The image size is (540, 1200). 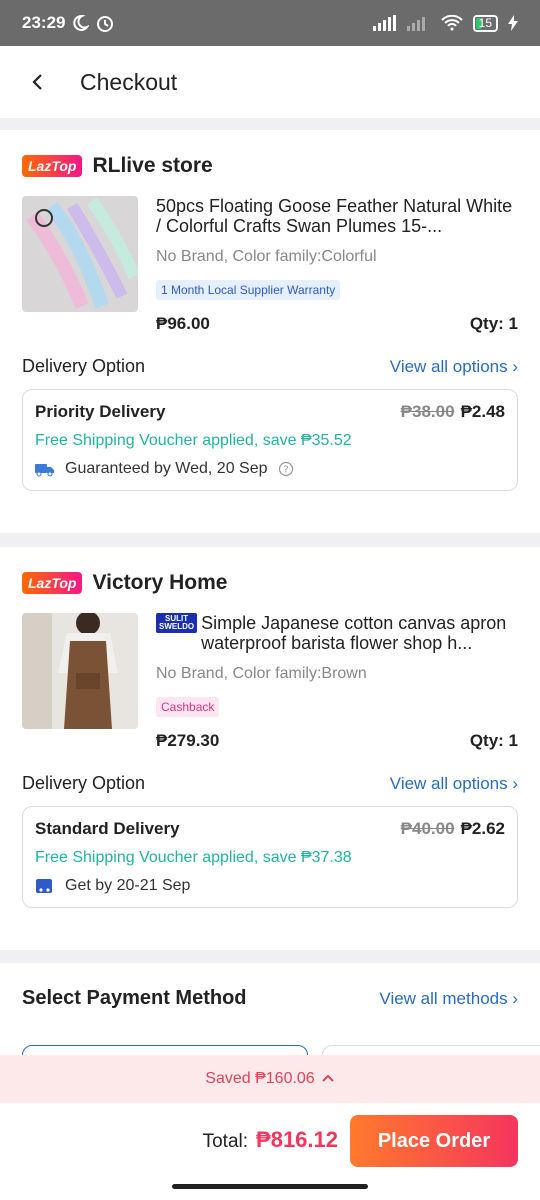 What do you see at coordinates (427, 828) in the screenshot?
I see `old-shipping-fee: ₱40.00` at bounding box center [427, 828].